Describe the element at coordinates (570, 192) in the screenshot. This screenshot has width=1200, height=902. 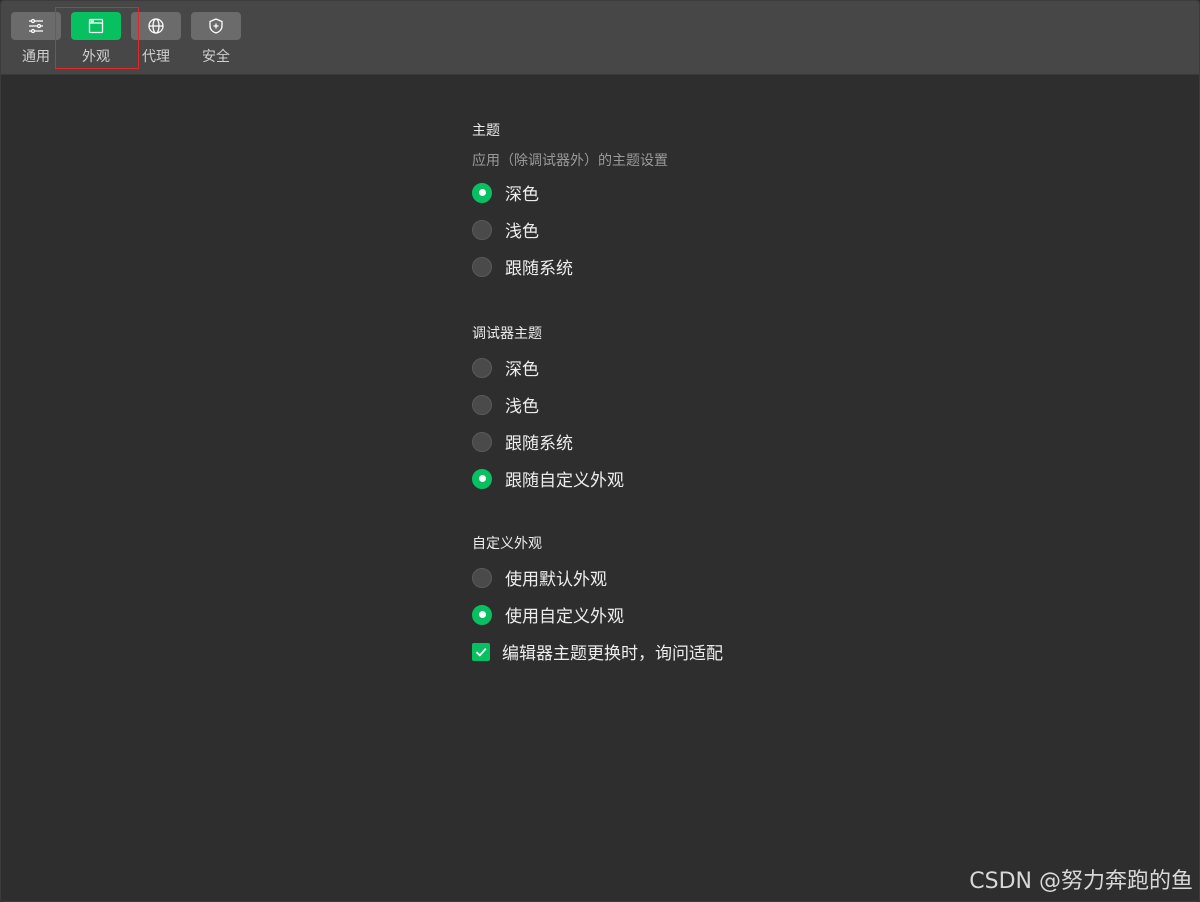
I see `theme-option-dark: 深色` at that location.